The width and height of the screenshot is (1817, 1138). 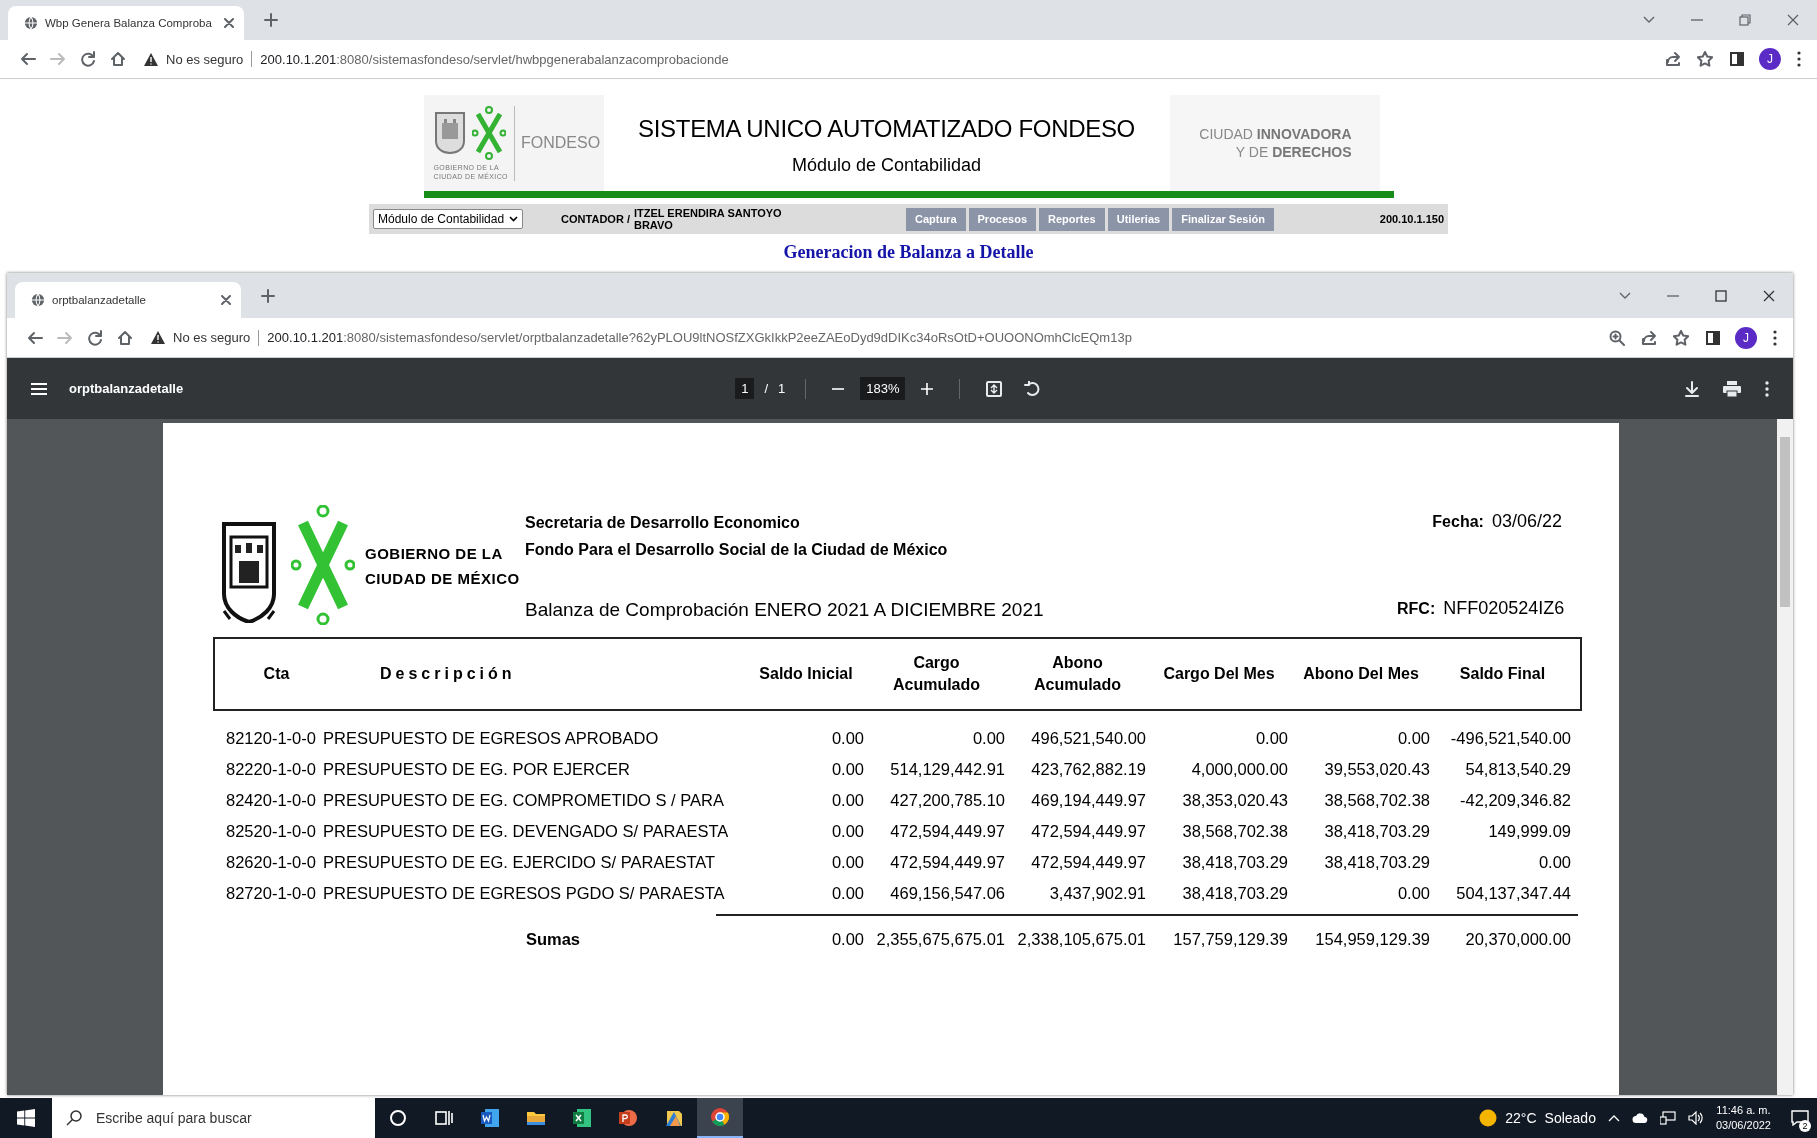 I want to click on maximize-icon, so click(x=1721, y=295).